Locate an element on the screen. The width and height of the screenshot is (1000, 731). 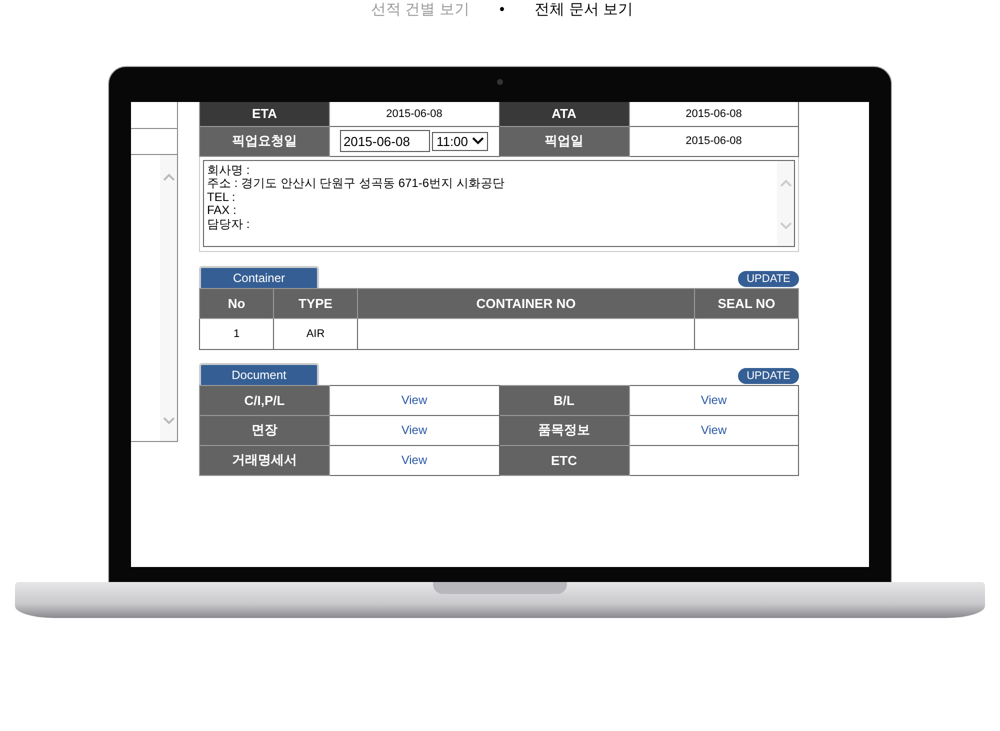
date-field: 2015-06-08 is located at coordinates (385, 141).